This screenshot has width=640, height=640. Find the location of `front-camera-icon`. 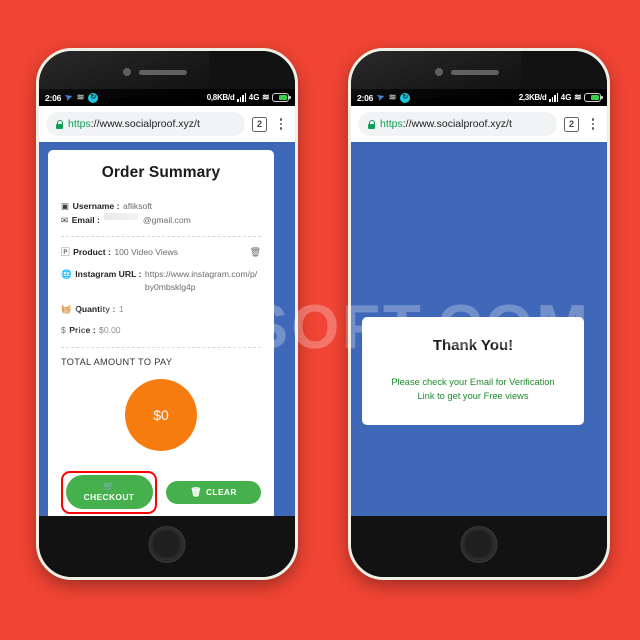

front-camera-icon is located at coordinates (127, 72).